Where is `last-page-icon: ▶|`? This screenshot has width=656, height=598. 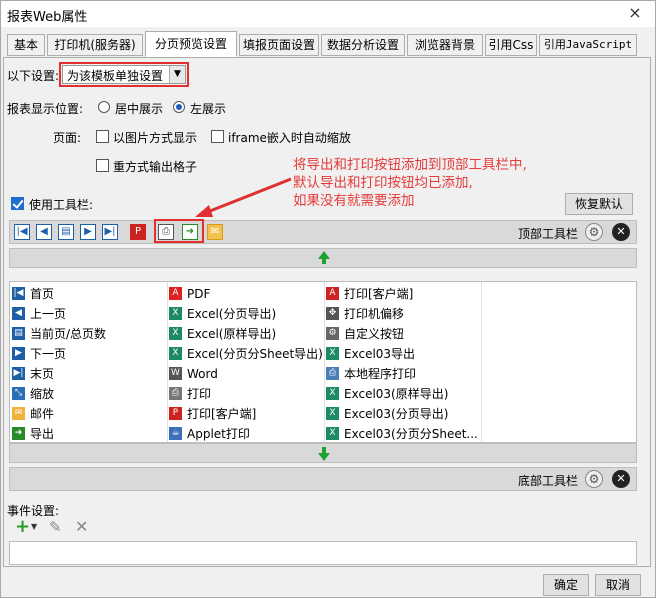
last-page-icon: ▶| is located at coordinates (110, 232).